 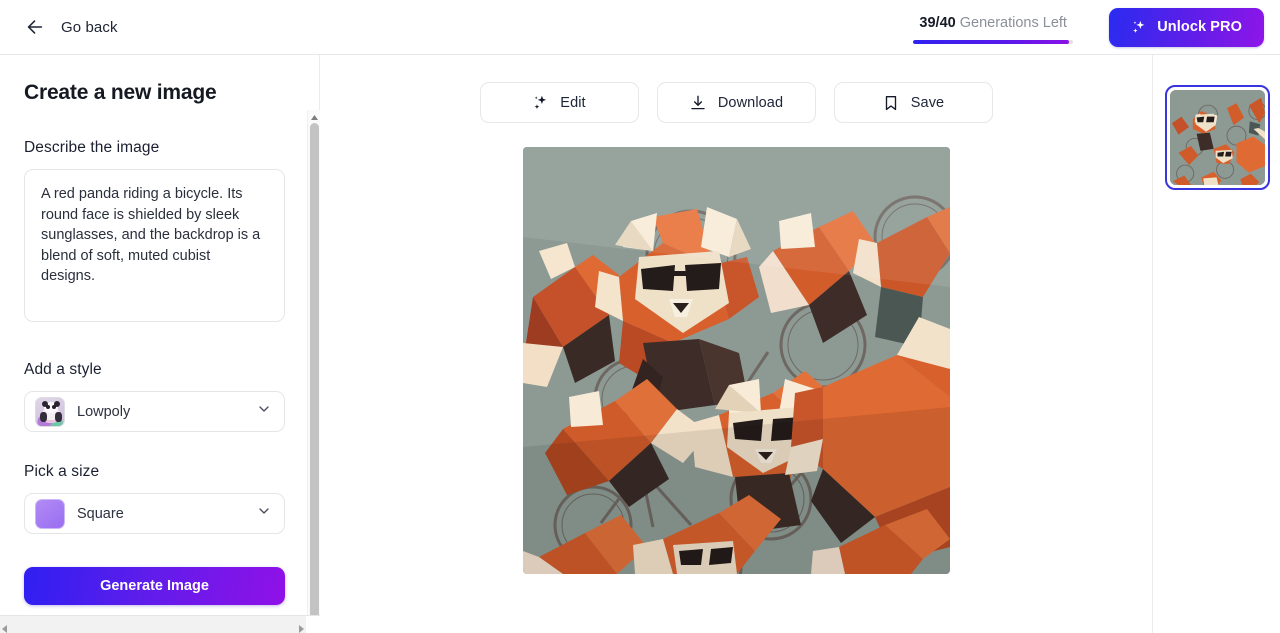 What do you see at coordinates (750, 102) in the screenshot?
I see `download-label: Download` at bounding box center [750, 102].